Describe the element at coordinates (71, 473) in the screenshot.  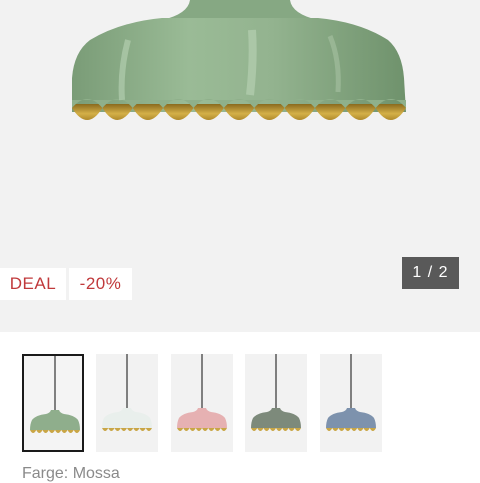
I see `selected-color-label: Farge: Mossa` at that location.